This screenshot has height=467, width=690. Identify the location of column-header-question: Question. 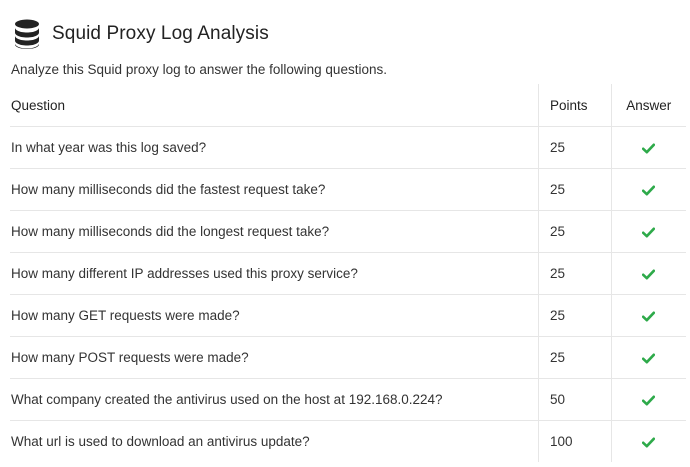
(274, 105).